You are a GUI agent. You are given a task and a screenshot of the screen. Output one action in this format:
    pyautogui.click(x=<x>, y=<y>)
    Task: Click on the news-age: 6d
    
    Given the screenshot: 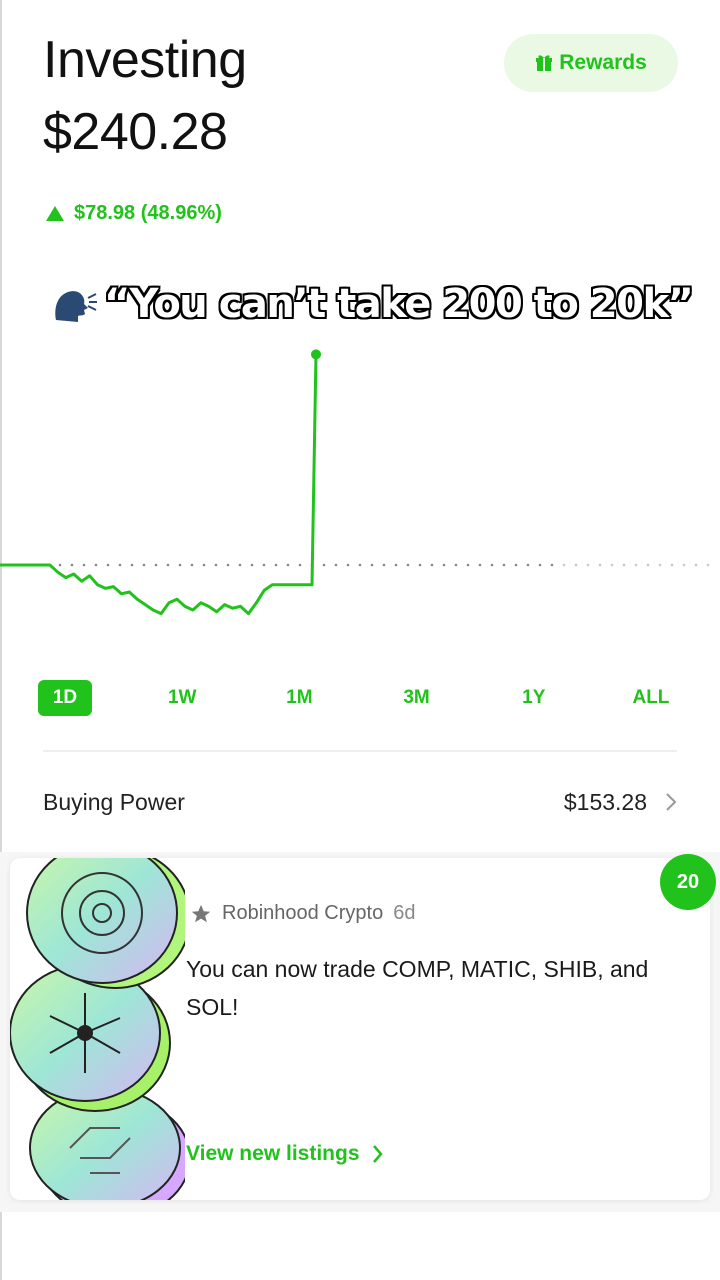 What is the action you would take?
    pyautogui.click(x=404, y=913)
    